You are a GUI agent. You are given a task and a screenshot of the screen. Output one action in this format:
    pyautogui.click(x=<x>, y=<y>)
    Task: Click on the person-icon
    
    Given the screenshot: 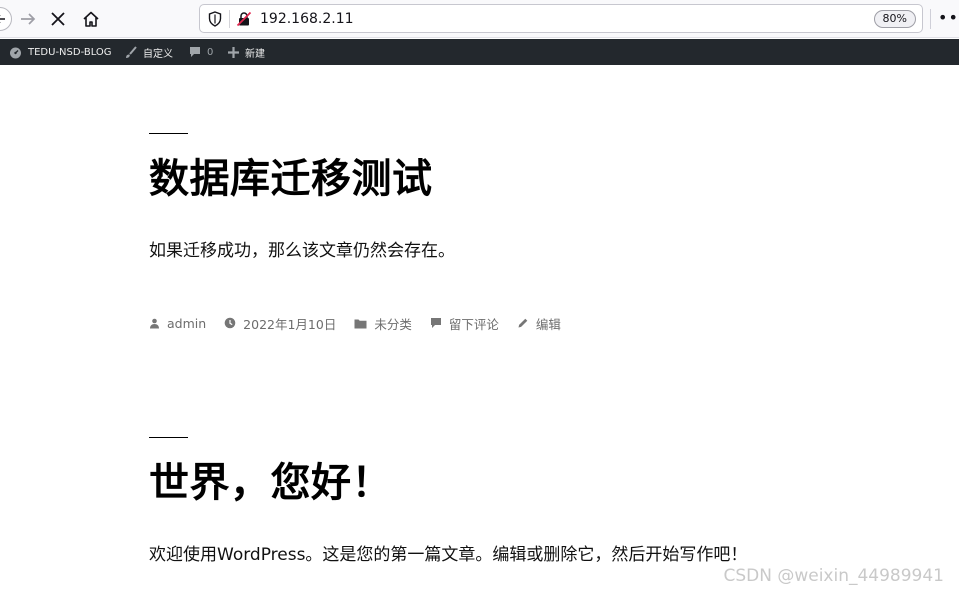 What is the action you would take?
    pyautogui.click(x=154, y=323)
    